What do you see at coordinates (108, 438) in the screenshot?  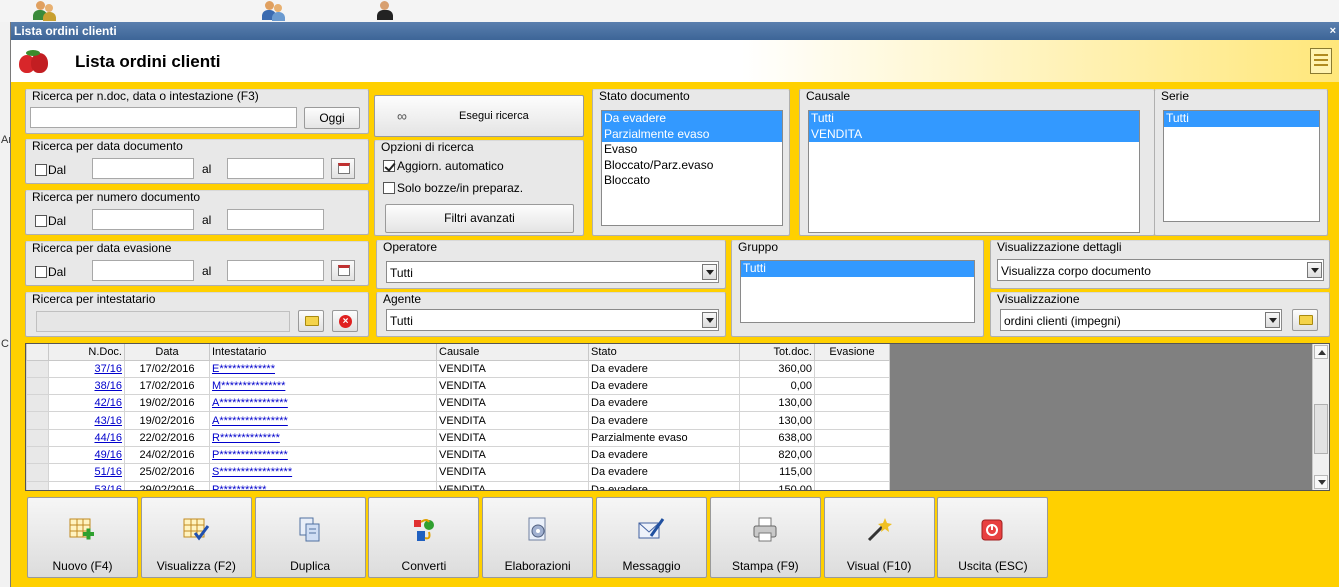 I see `doc-number-link: 44/16` at bounding box center [108, 438].